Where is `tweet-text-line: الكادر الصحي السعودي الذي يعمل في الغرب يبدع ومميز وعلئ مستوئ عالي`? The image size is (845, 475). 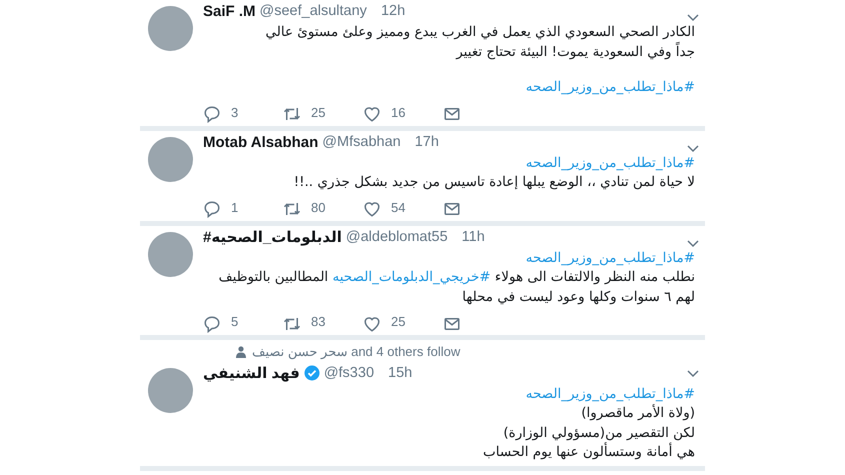 tweet-text-line: الكادر الصحي السعودي الذي يعمل في الغرب يبدع ومميز وعلئ مستوئ عالي is located at coordinates (480, 32).